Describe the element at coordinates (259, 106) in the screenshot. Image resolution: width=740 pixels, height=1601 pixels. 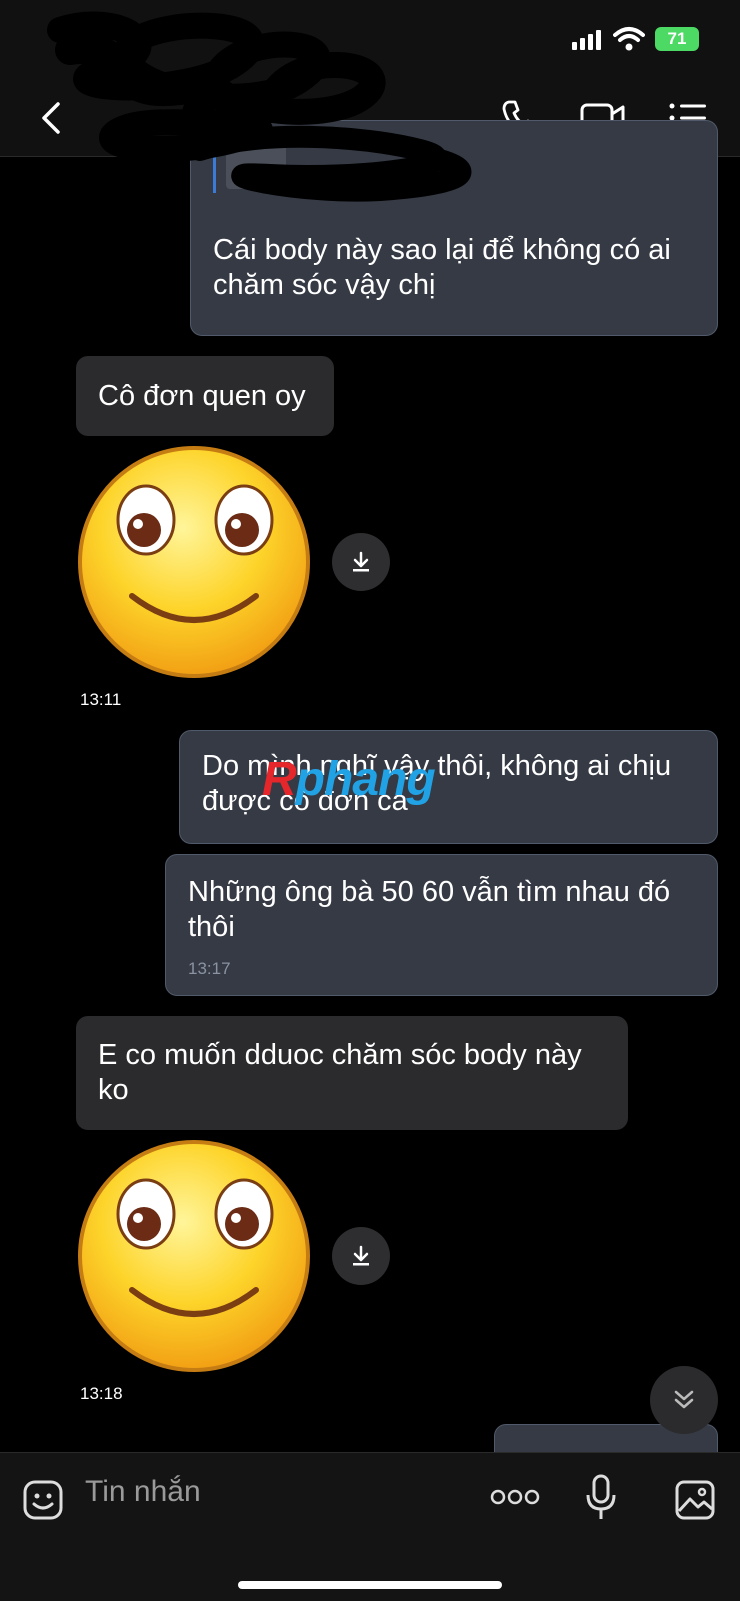
I see `redaction-scribble` at that location.